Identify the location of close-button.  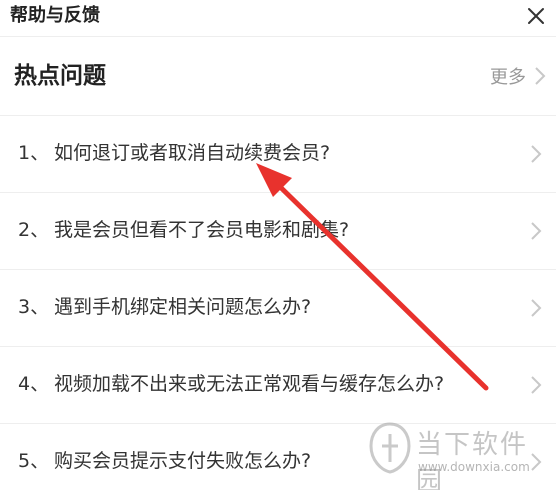
(536, 16).